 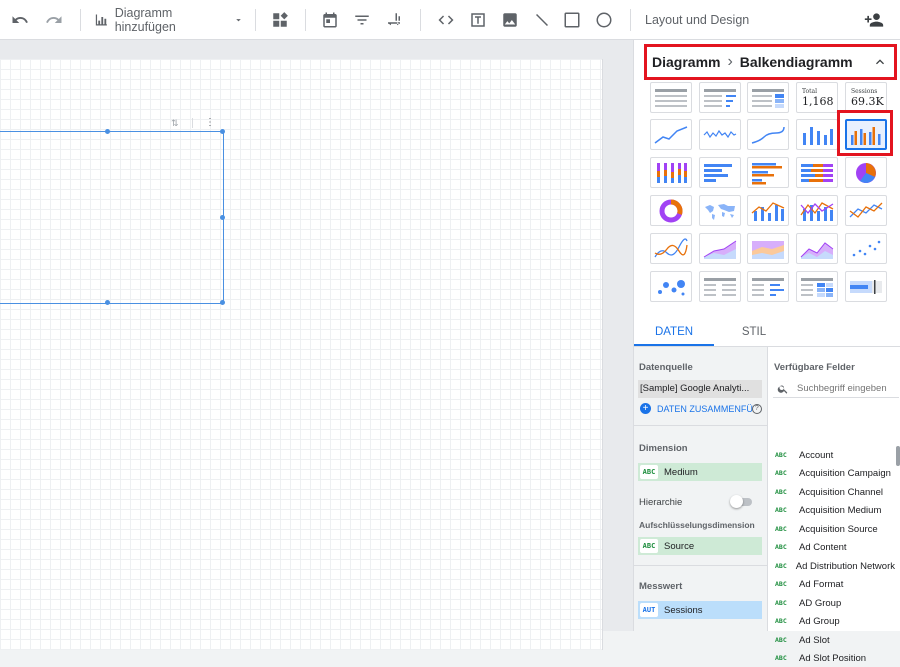 I want to click on chart-type-pivot-bars, so click(x=768, y=286).